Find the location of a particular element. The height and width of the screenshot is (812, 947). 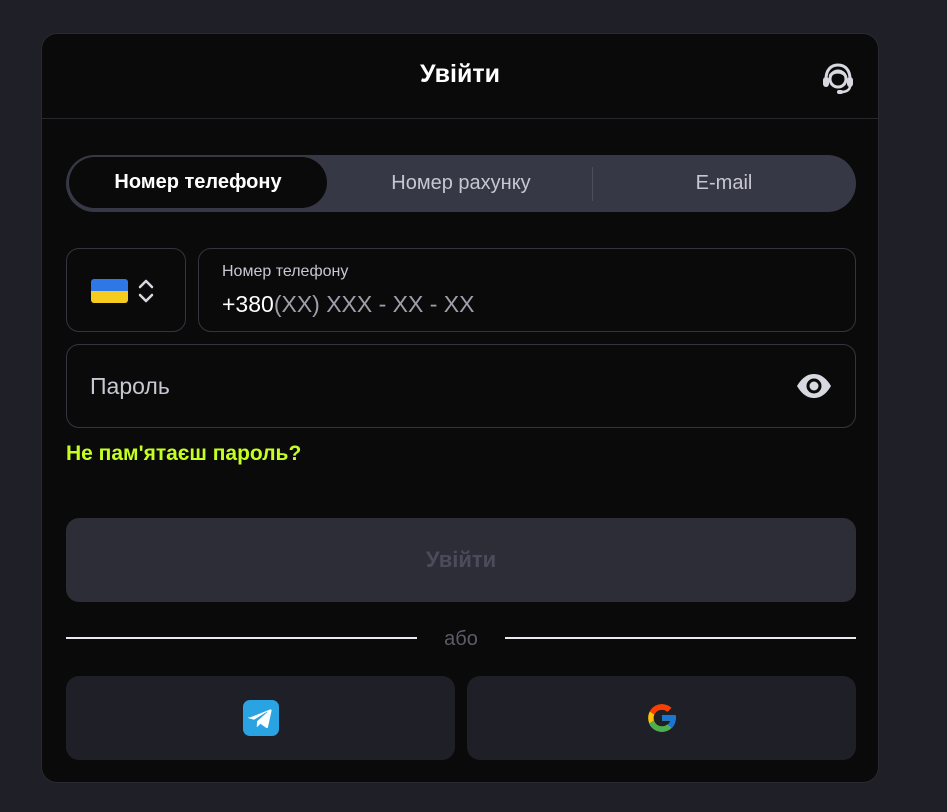

phone-number-value: +380(XX) XXX - XX - XX is located at coordinates (348, 304).